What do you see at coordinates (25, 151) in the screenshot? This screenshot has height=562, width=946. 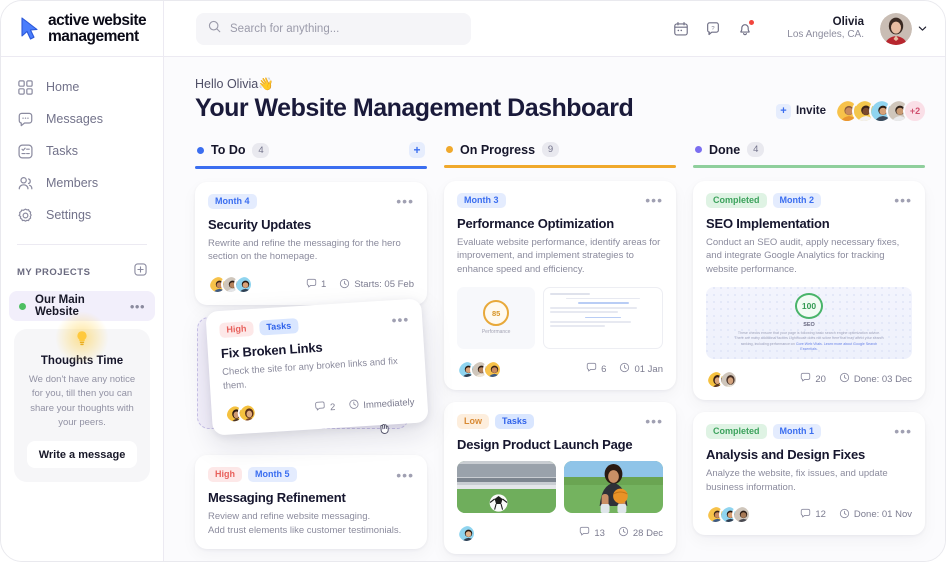 I see `checklist-tasks-icon` at bounding box center [25, 151].